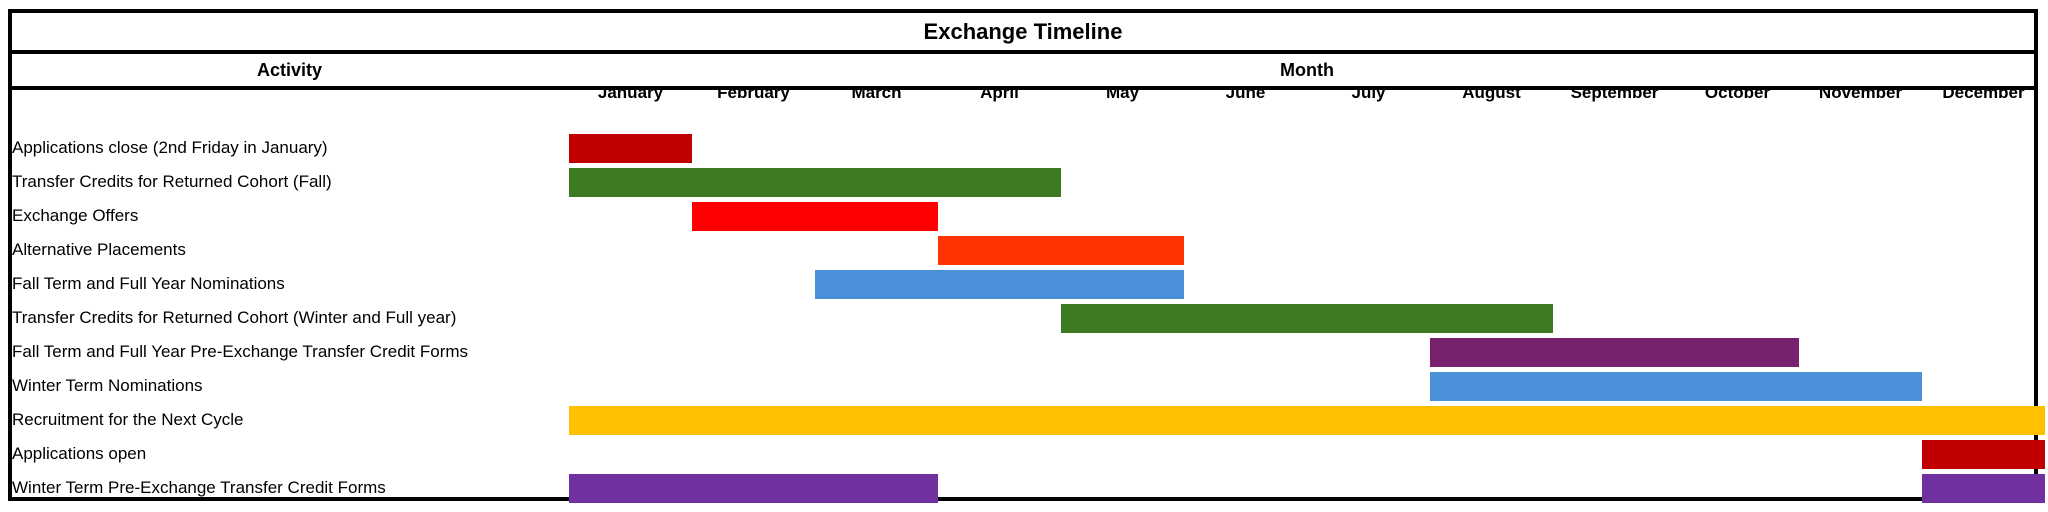  I want to click on month-label-january: January, so click(630, 92).